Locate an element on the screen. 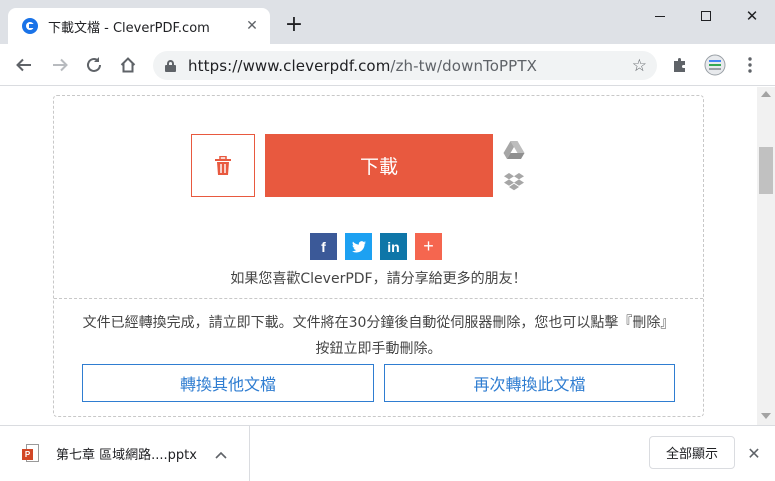 The image size is (775, 481). bookmark-star-icon: ☆ is located at coordinates (639, 66).